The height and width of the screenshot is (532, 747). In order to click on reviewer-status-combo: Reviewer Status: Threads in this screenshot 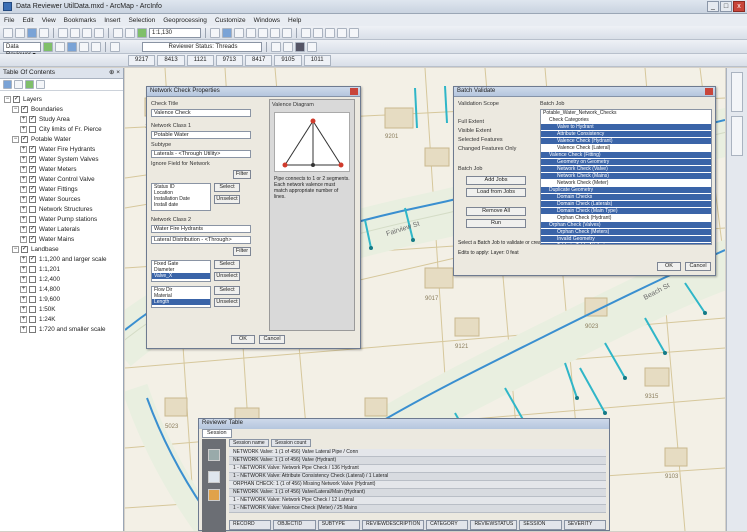, I will do `click(202, 46)`.